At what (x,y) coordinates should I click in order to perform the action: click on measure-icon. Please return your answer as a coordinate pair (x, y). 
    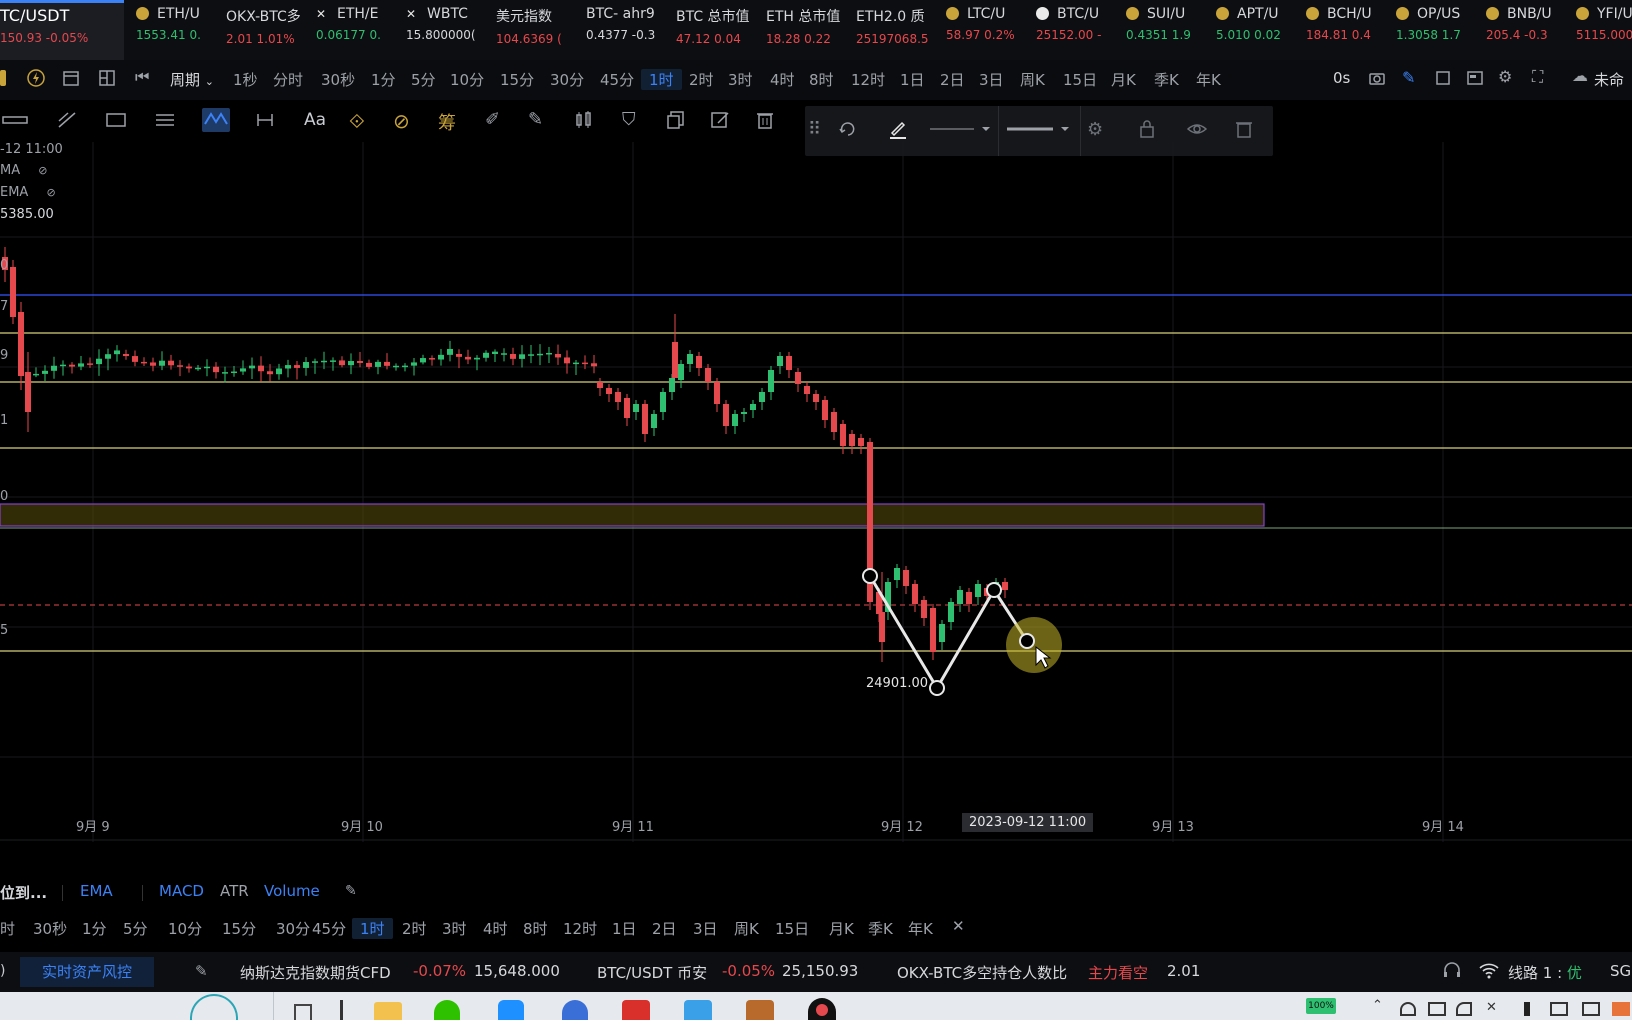
    Looking at the image, I should click on (265, 122).